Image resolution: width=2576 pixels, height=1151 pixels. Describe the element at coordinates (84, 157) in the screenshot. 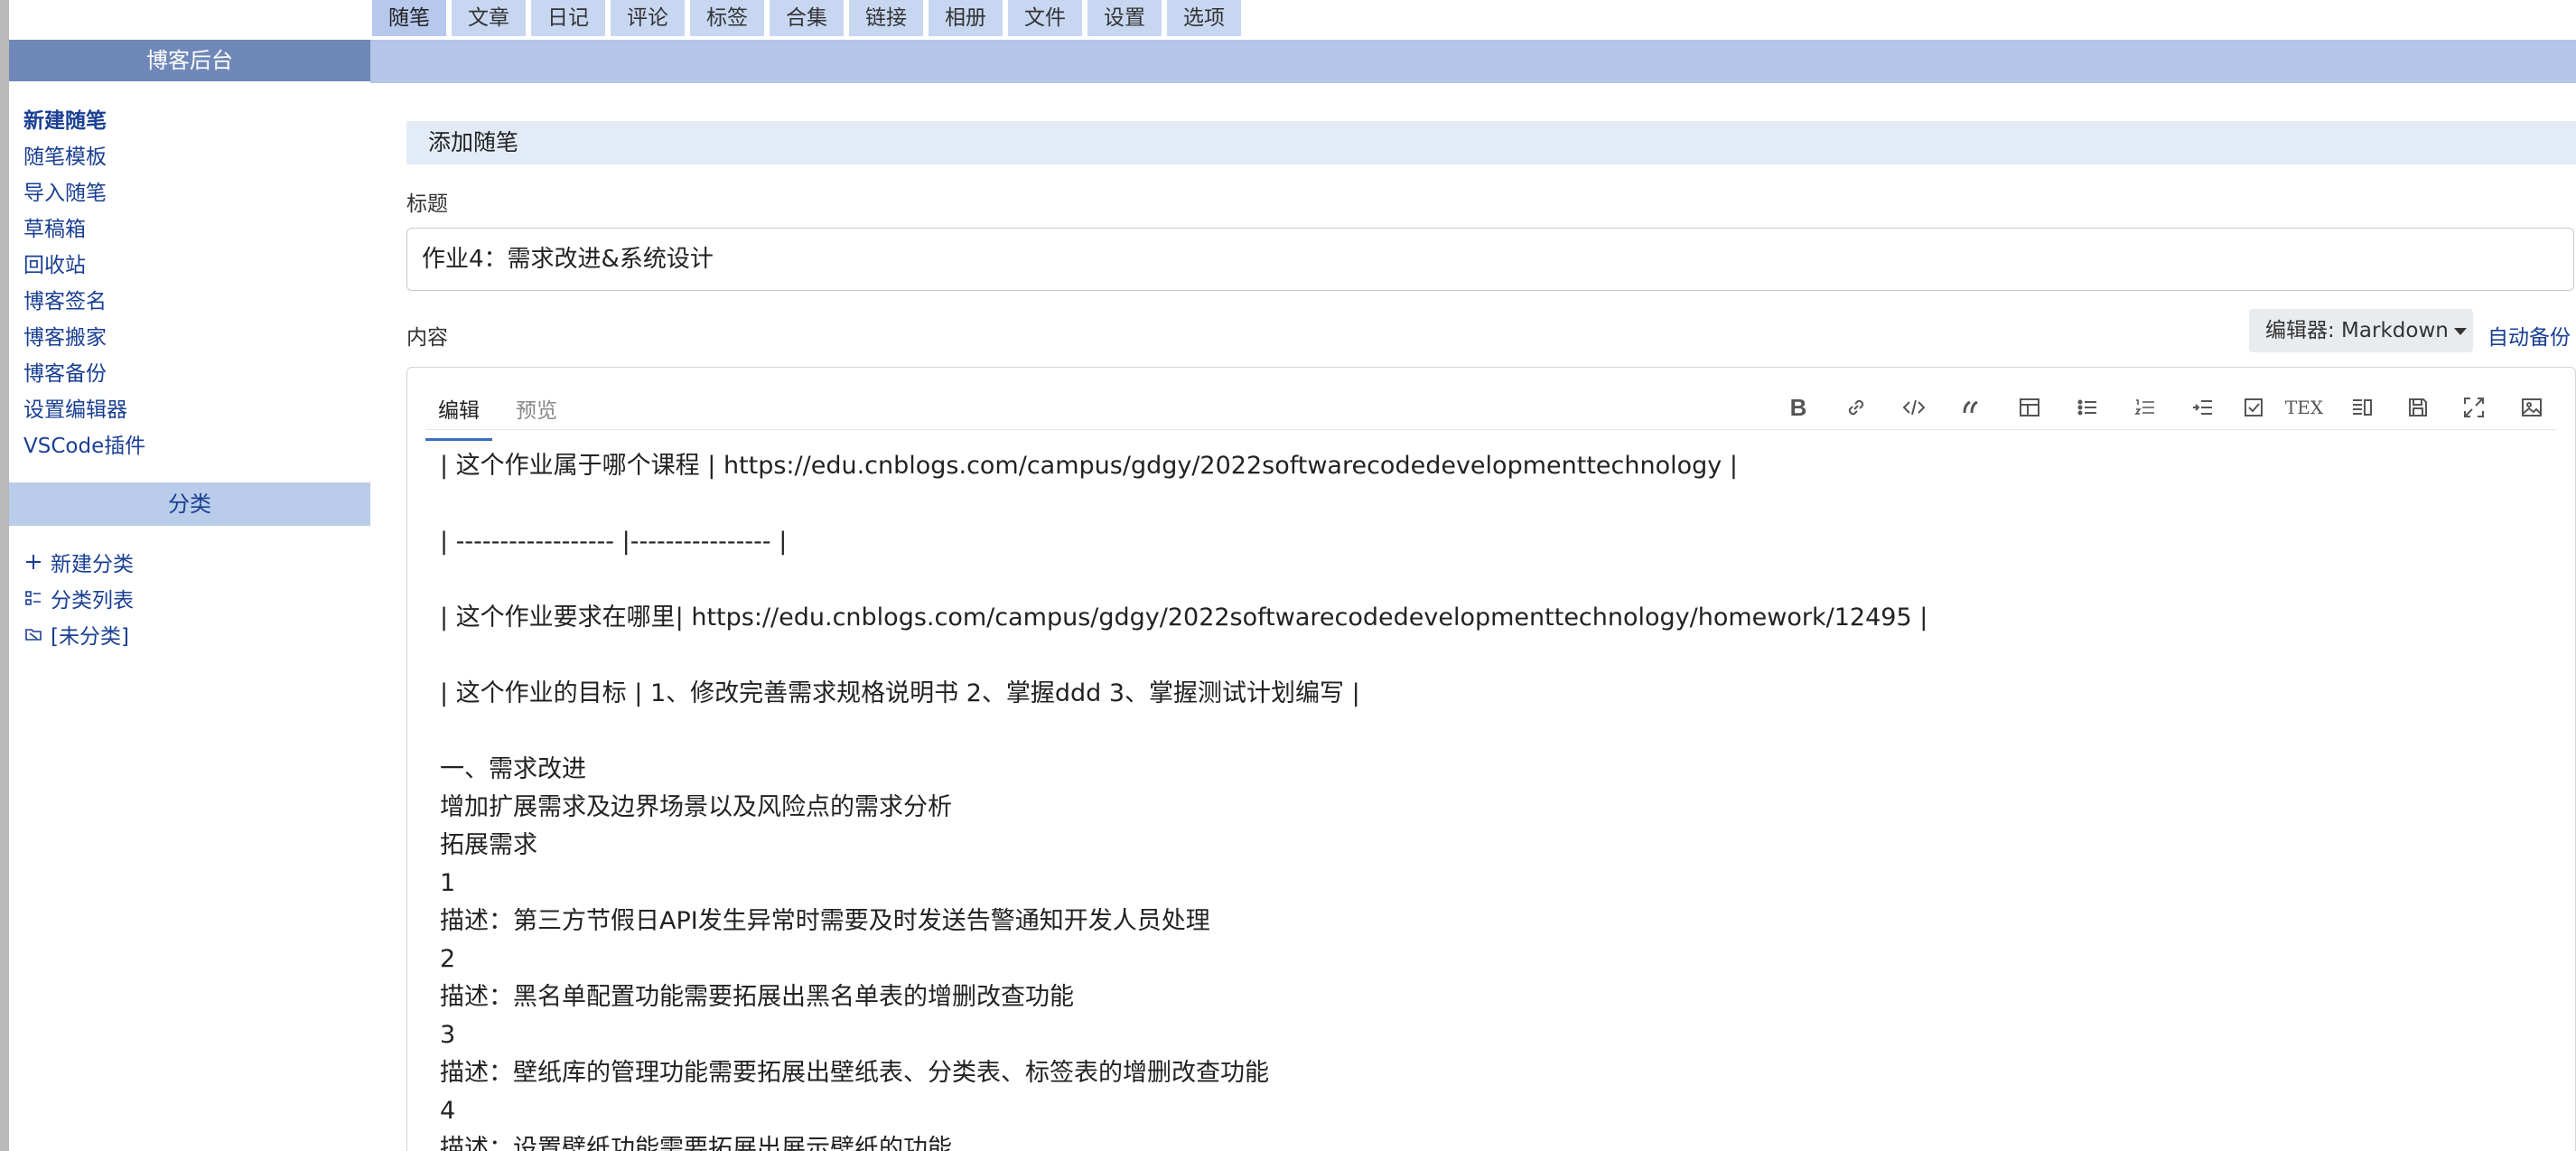

I see `sidebar-item-templates: 随笔模板` at that location.